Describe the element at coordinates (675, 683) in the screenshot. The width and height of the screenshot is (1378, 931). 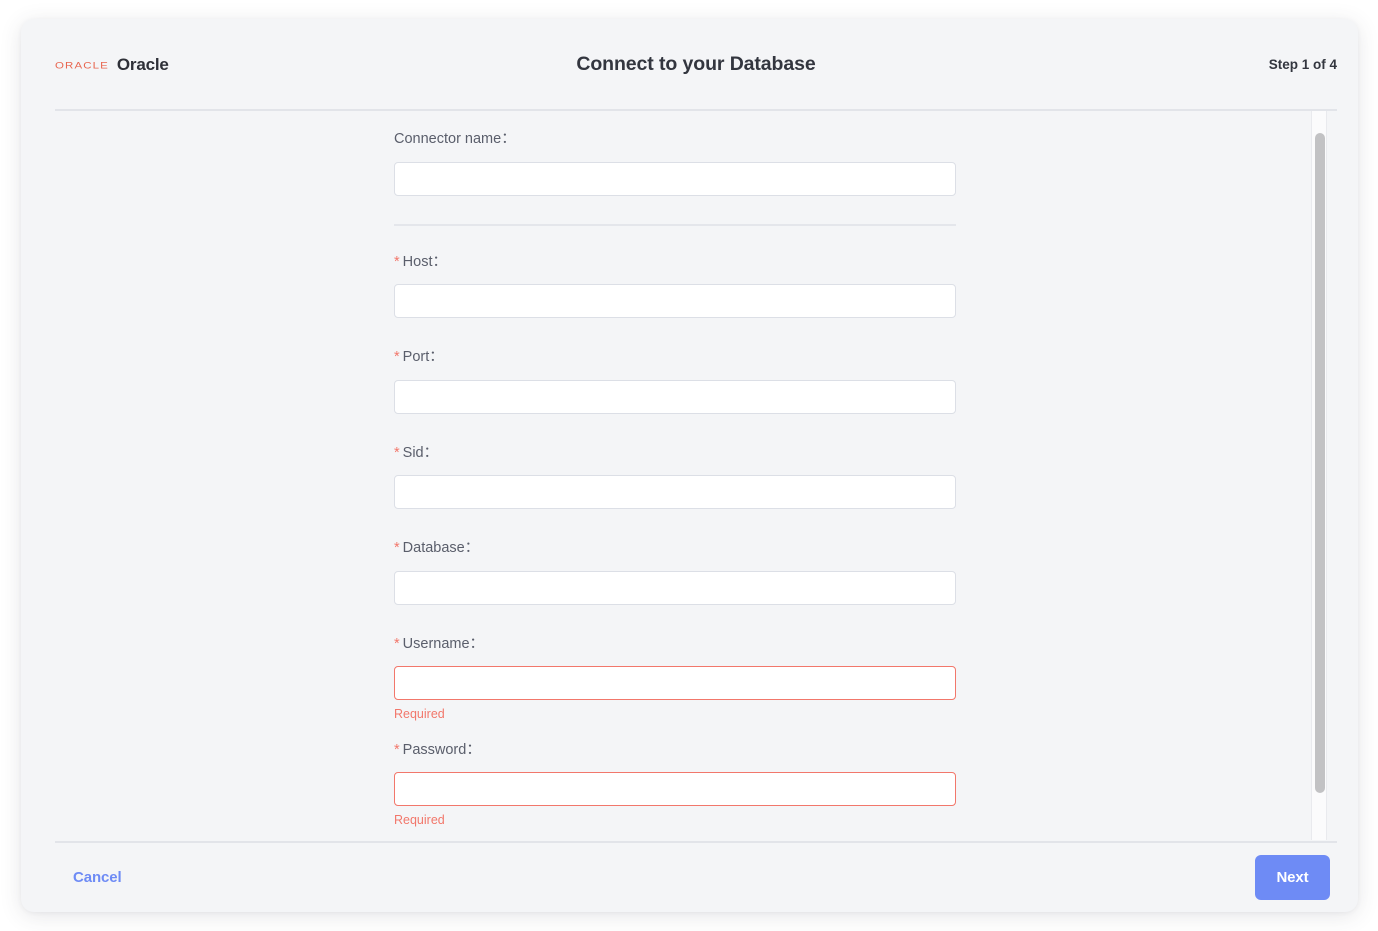
I see `username-input` at that location.